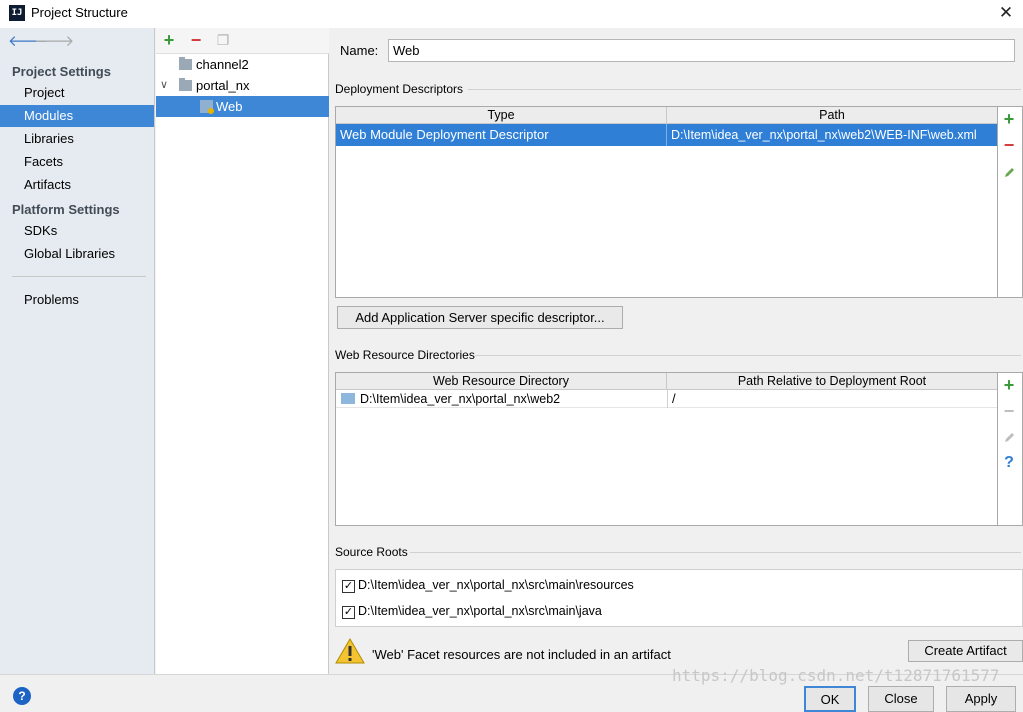 The height and width of the screenshot is (712, 1023). Describe the element at coordinates (77, 162) in the screenshot. I see `sidebar-item-facets: Facets` at that location.